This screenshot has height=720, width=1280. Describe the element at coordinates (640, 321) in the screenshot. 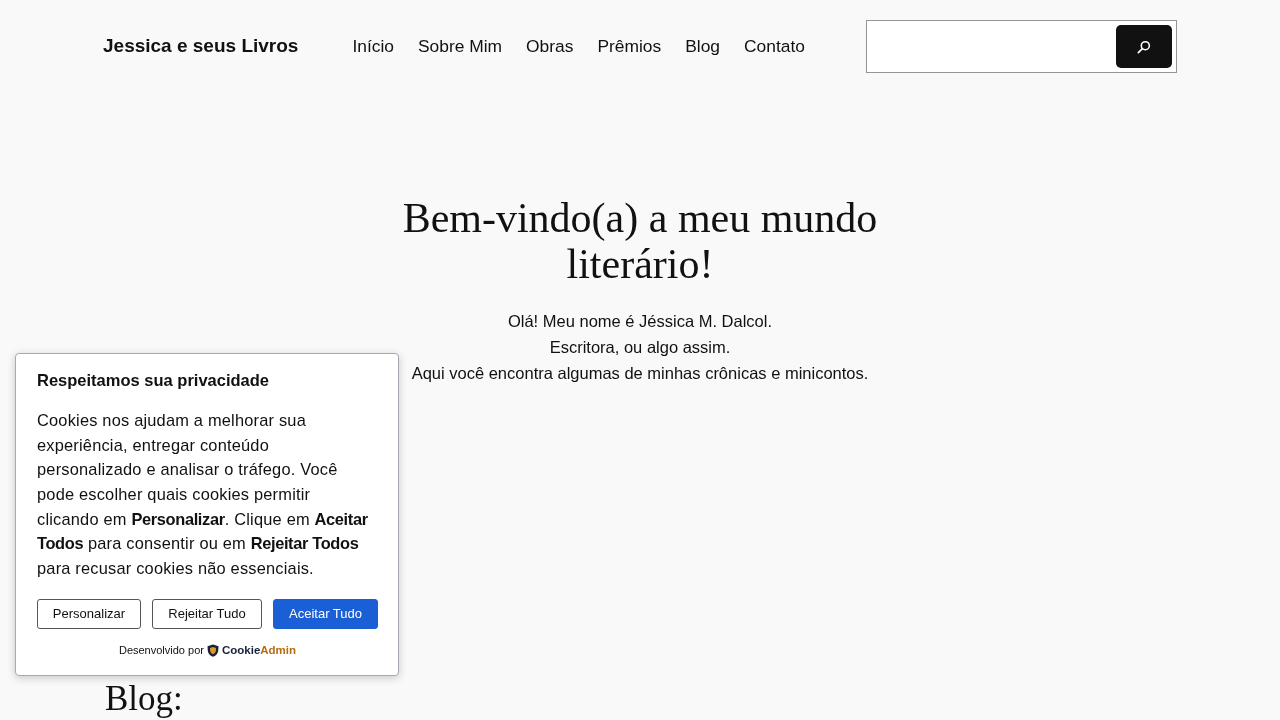

I see `intro-text: Olá! Meu nome é Jéssica M. Dalcol.` at that location.